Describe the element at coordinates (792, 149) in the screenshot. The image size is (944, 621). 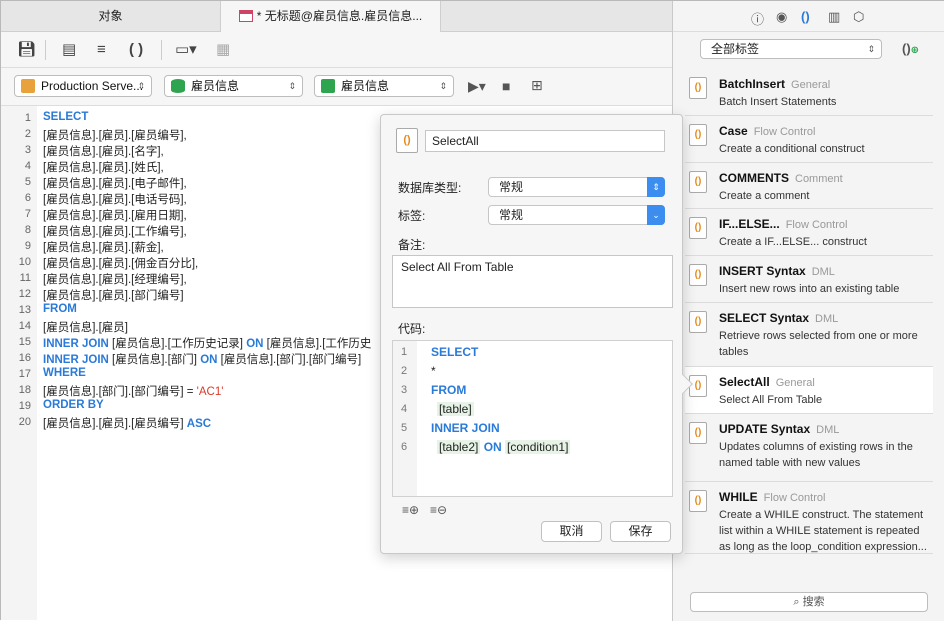
I see `snippet-description: Create a conditional construct` at that location.